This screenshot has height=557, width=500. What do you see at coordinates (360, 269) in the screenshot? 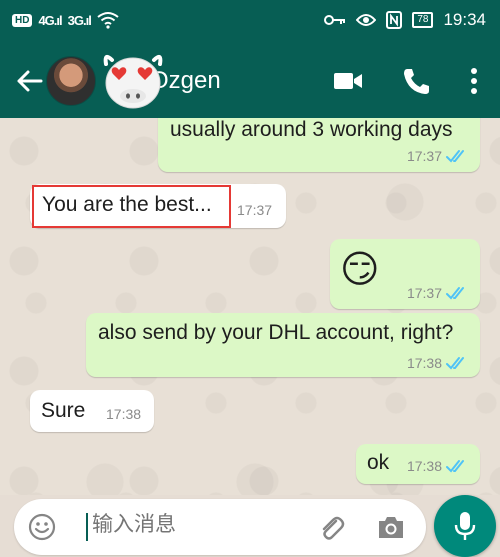
I see `message-emoji: 😏` at bounding box center [360, 269].